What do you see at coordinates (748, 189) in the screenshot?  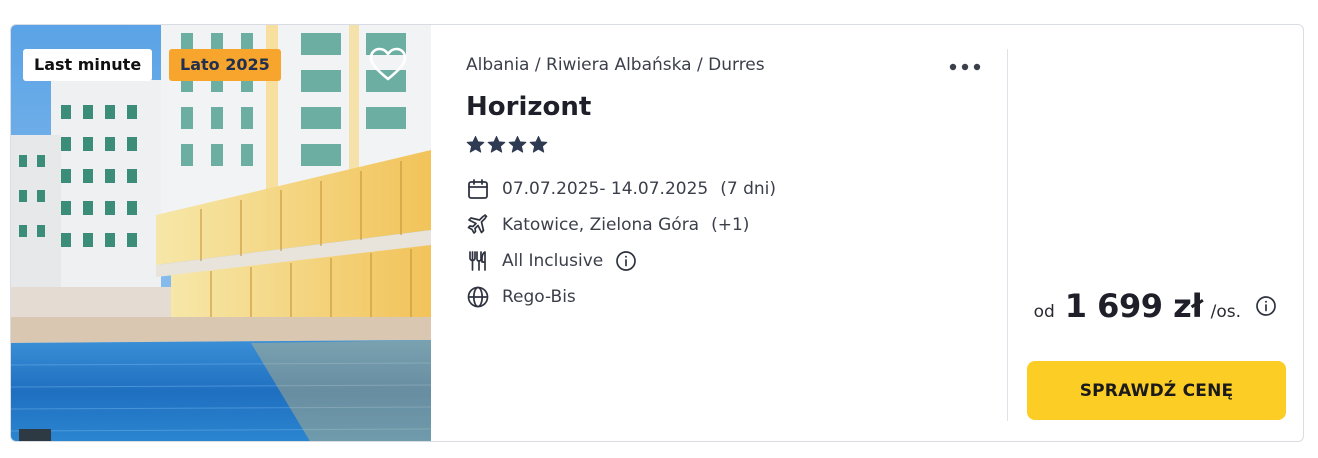 I see `duration-text: (7 dni)` at bounding box center [748, 189].